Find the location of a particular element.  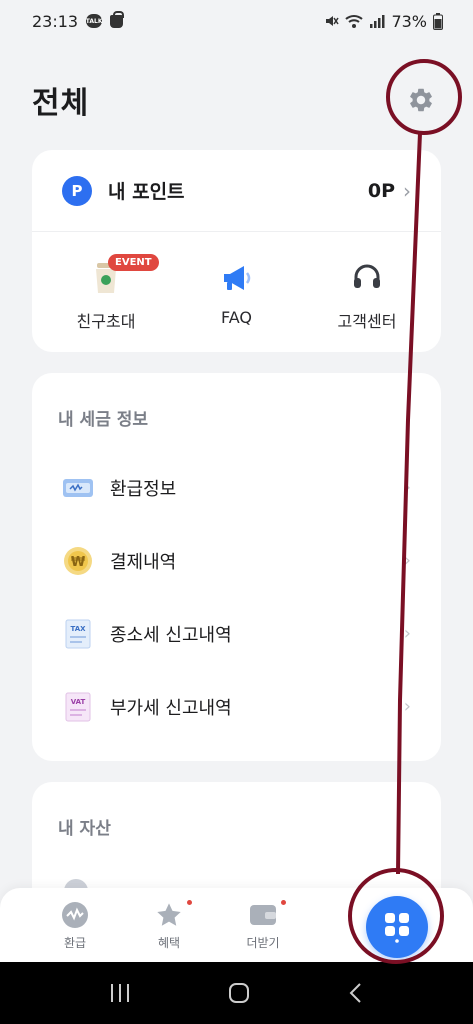

page-header: 전체 is located at coordinates (236, 100).